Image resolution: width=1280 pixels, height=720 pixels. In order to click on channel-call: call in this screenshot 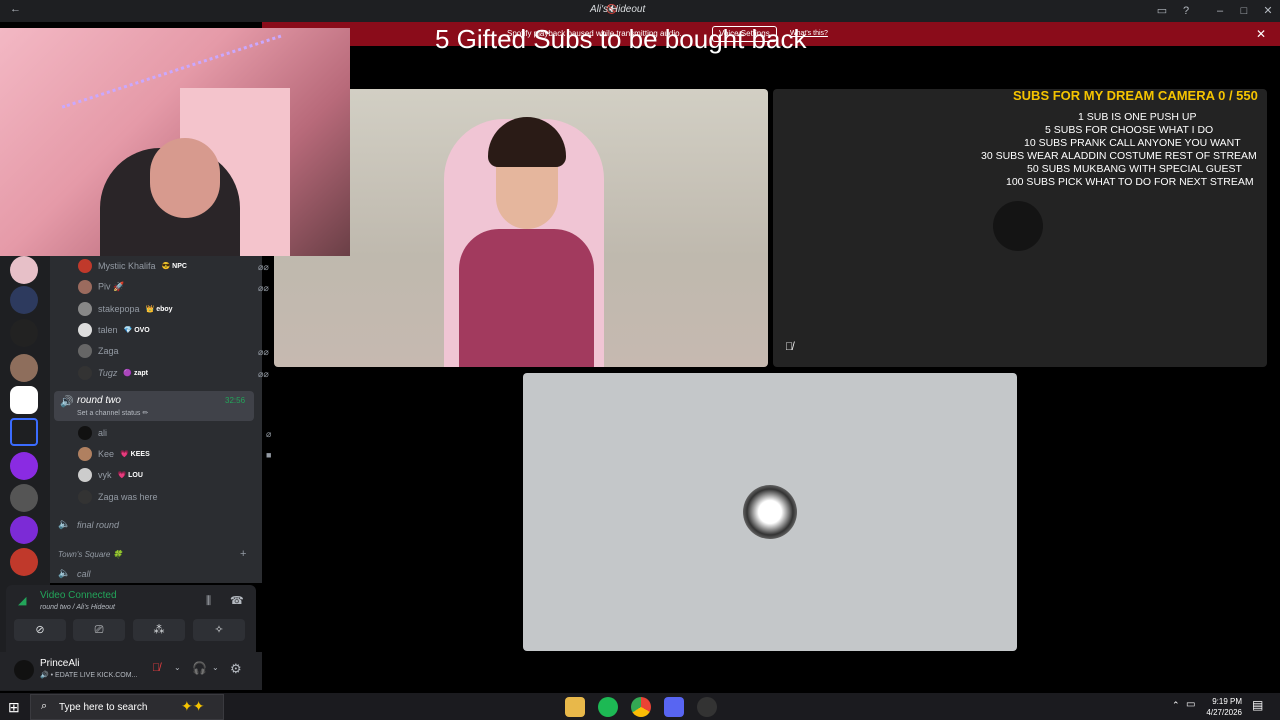, I will do `click(84, 574)`.